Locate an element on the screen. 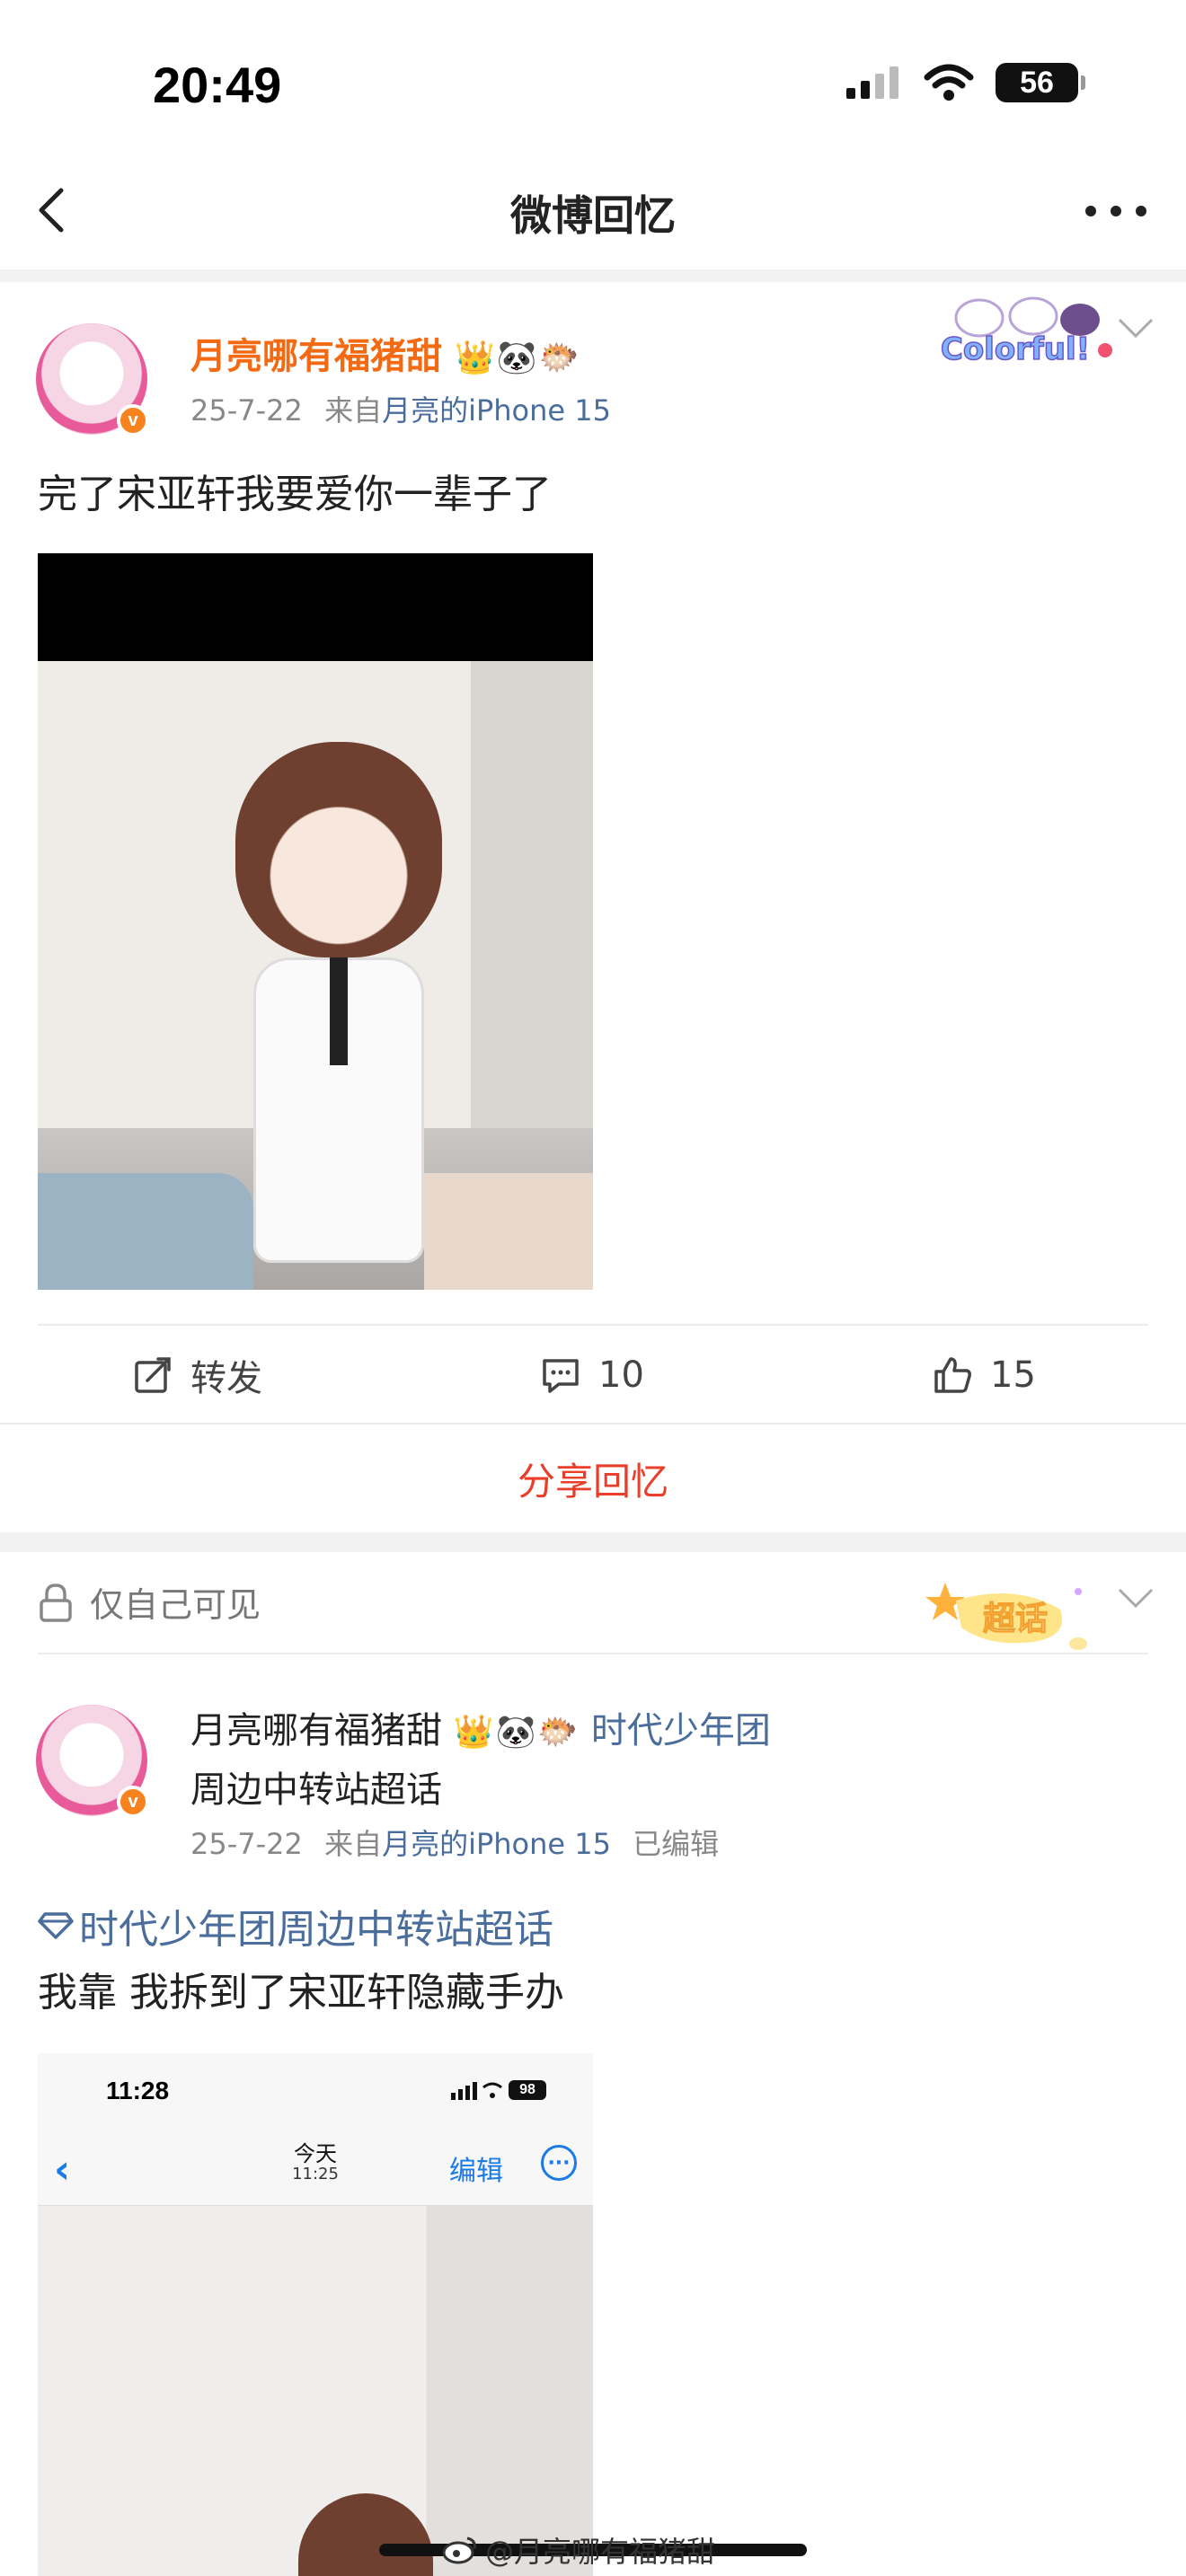  status-bar: 20:49 56 is located at coordinates (593, 76).